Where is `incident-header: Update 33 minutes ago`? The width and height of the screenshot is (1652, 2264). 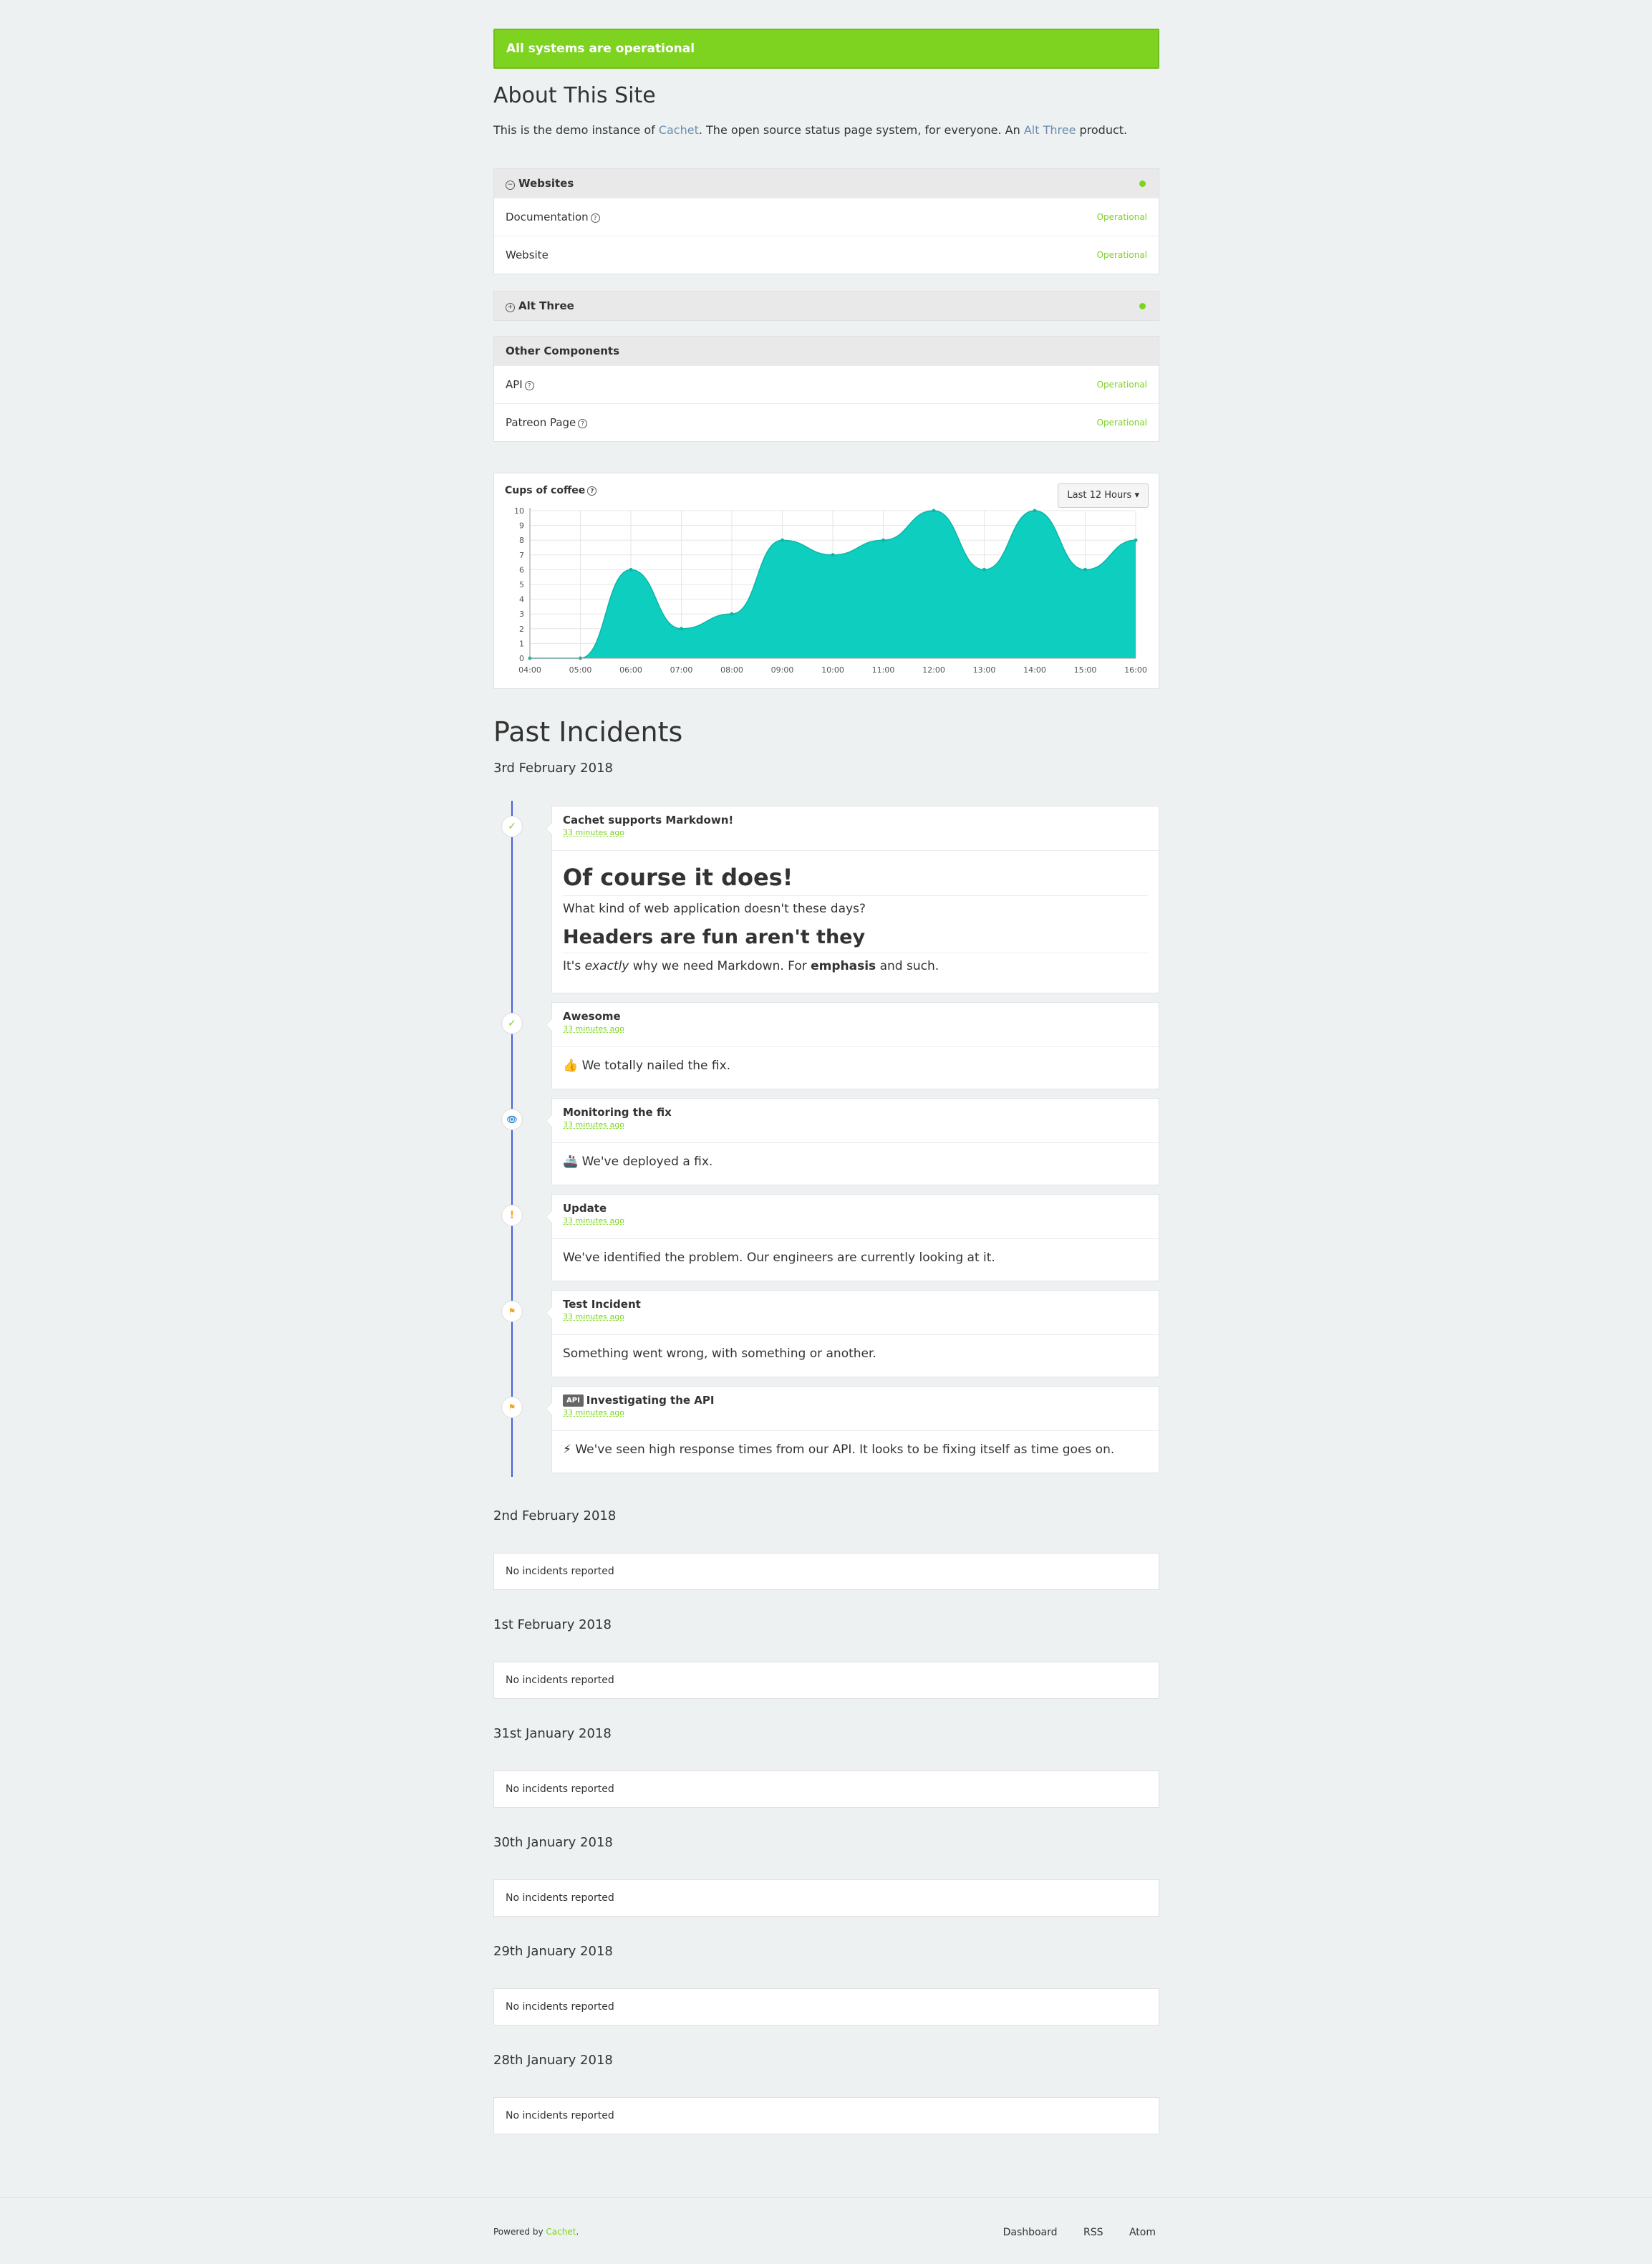
incident-header: Update 33 minutes ago is located at coordinates (856, 1217).